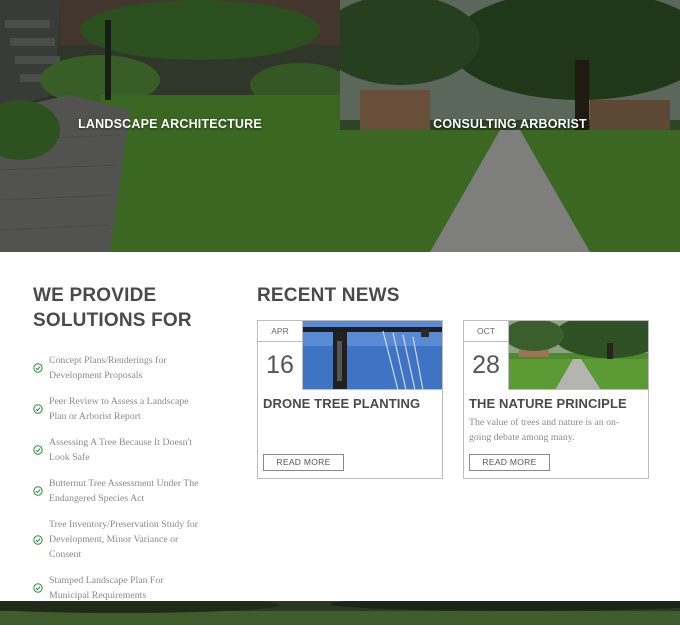  I want to click on date-month: APR, so click(280, 331).